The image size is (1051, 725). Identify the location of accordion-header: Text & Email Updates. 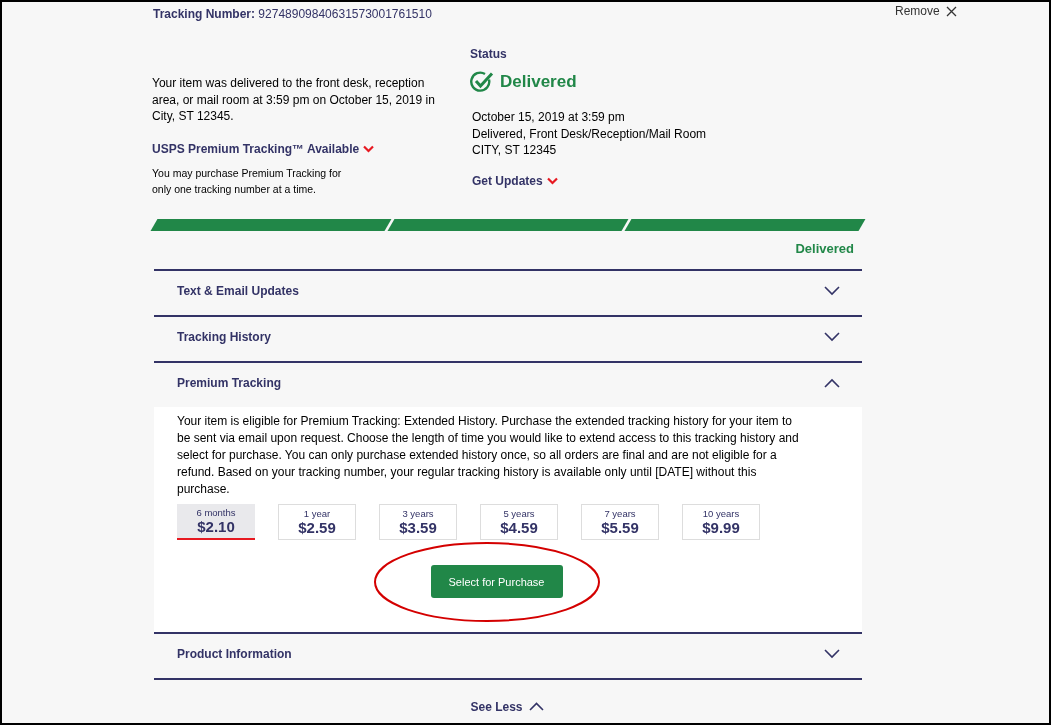
(508, 292).